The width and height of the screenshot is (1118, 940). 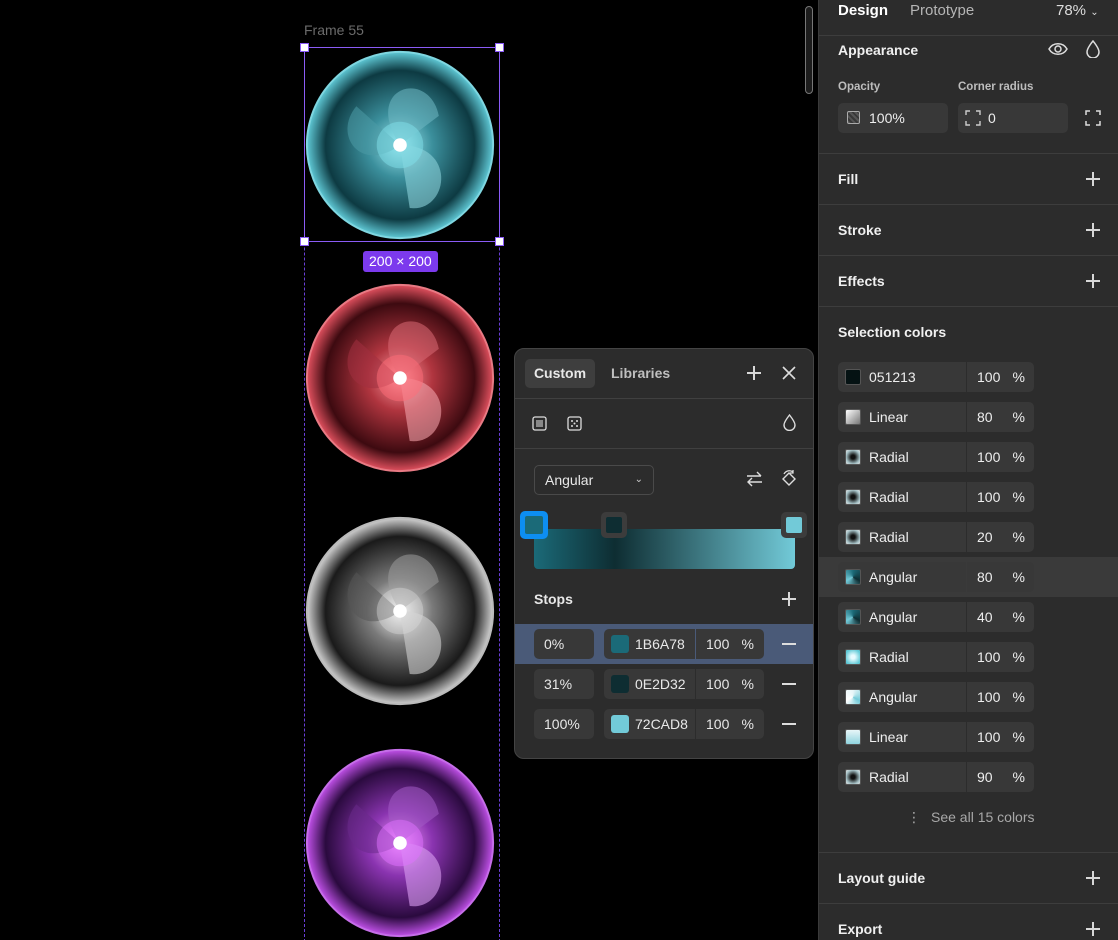 I want to click on resize-handle-br, so click(x=499, y=241).